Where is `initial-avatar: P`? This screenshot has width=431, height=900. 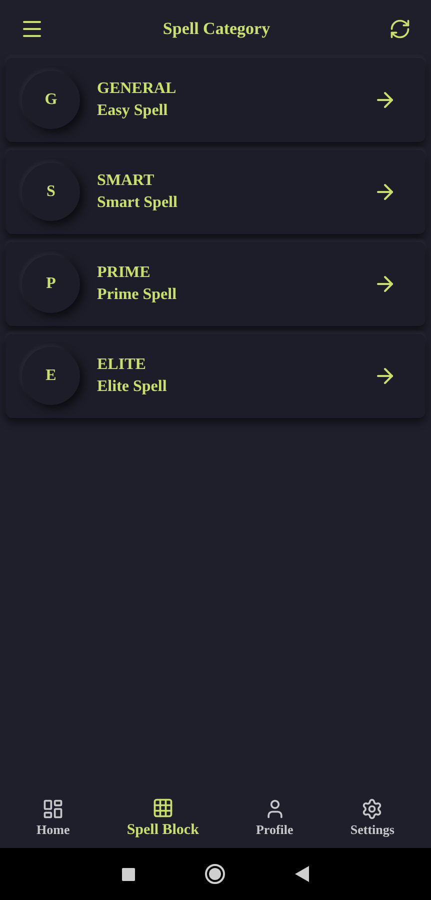 initial-avatar: P is located at coordinates (51, 284).